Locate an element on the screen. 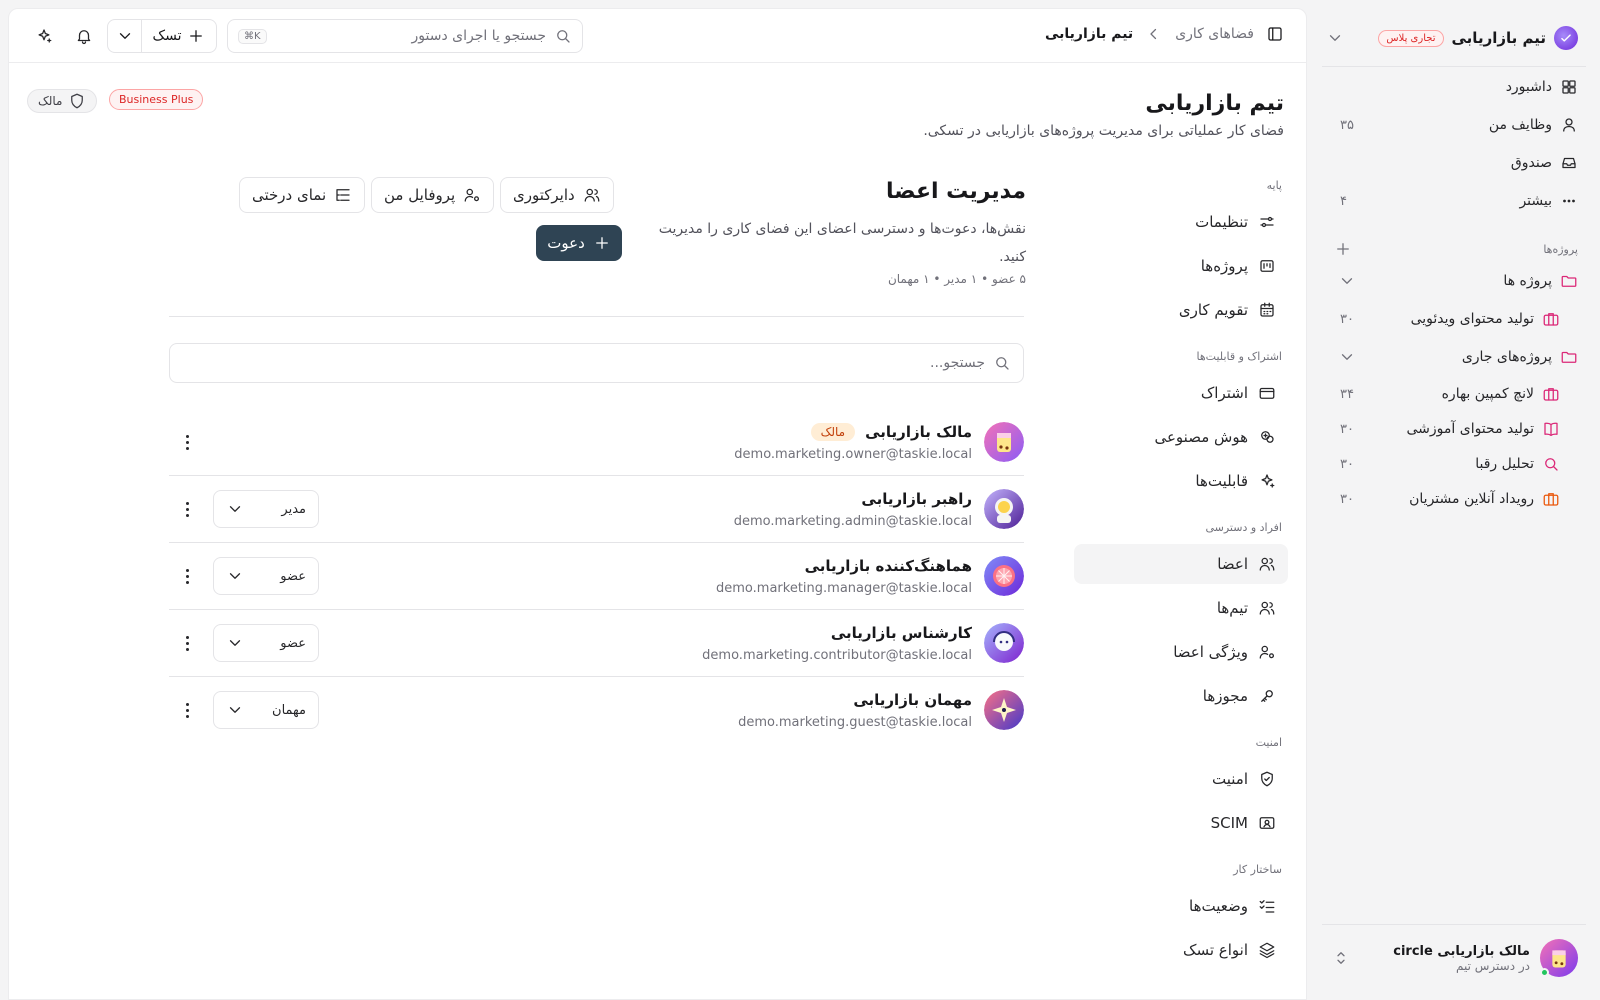 This screenshot has height=1000, width=1600. sidebar-folder-current-projects: پروژه‌های جاری is located at coordinates (1452, 357).